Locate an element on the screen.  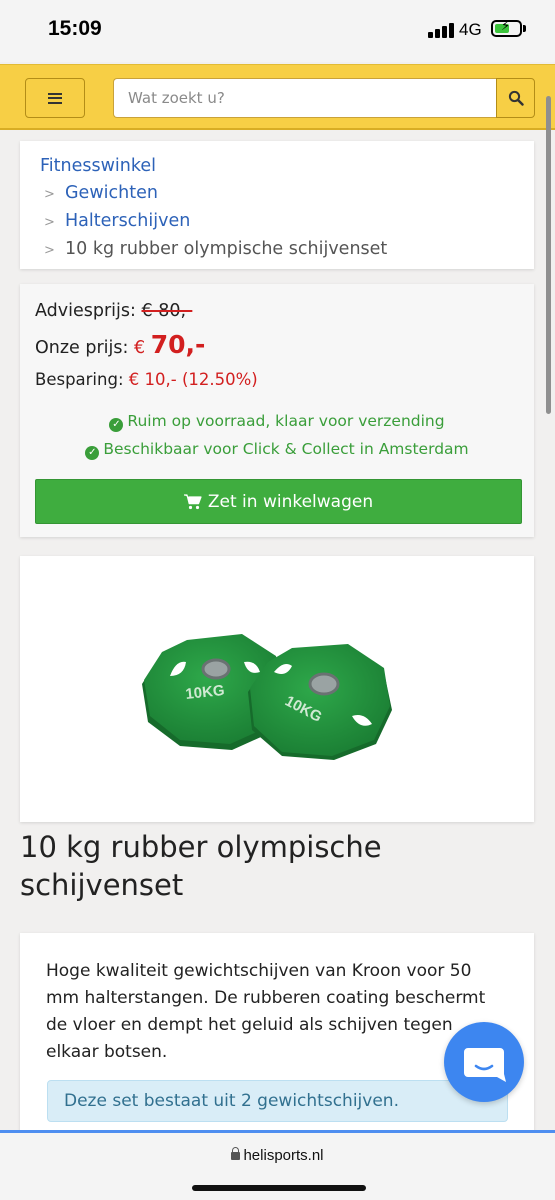
site-header is located at coordinates (277, 97).